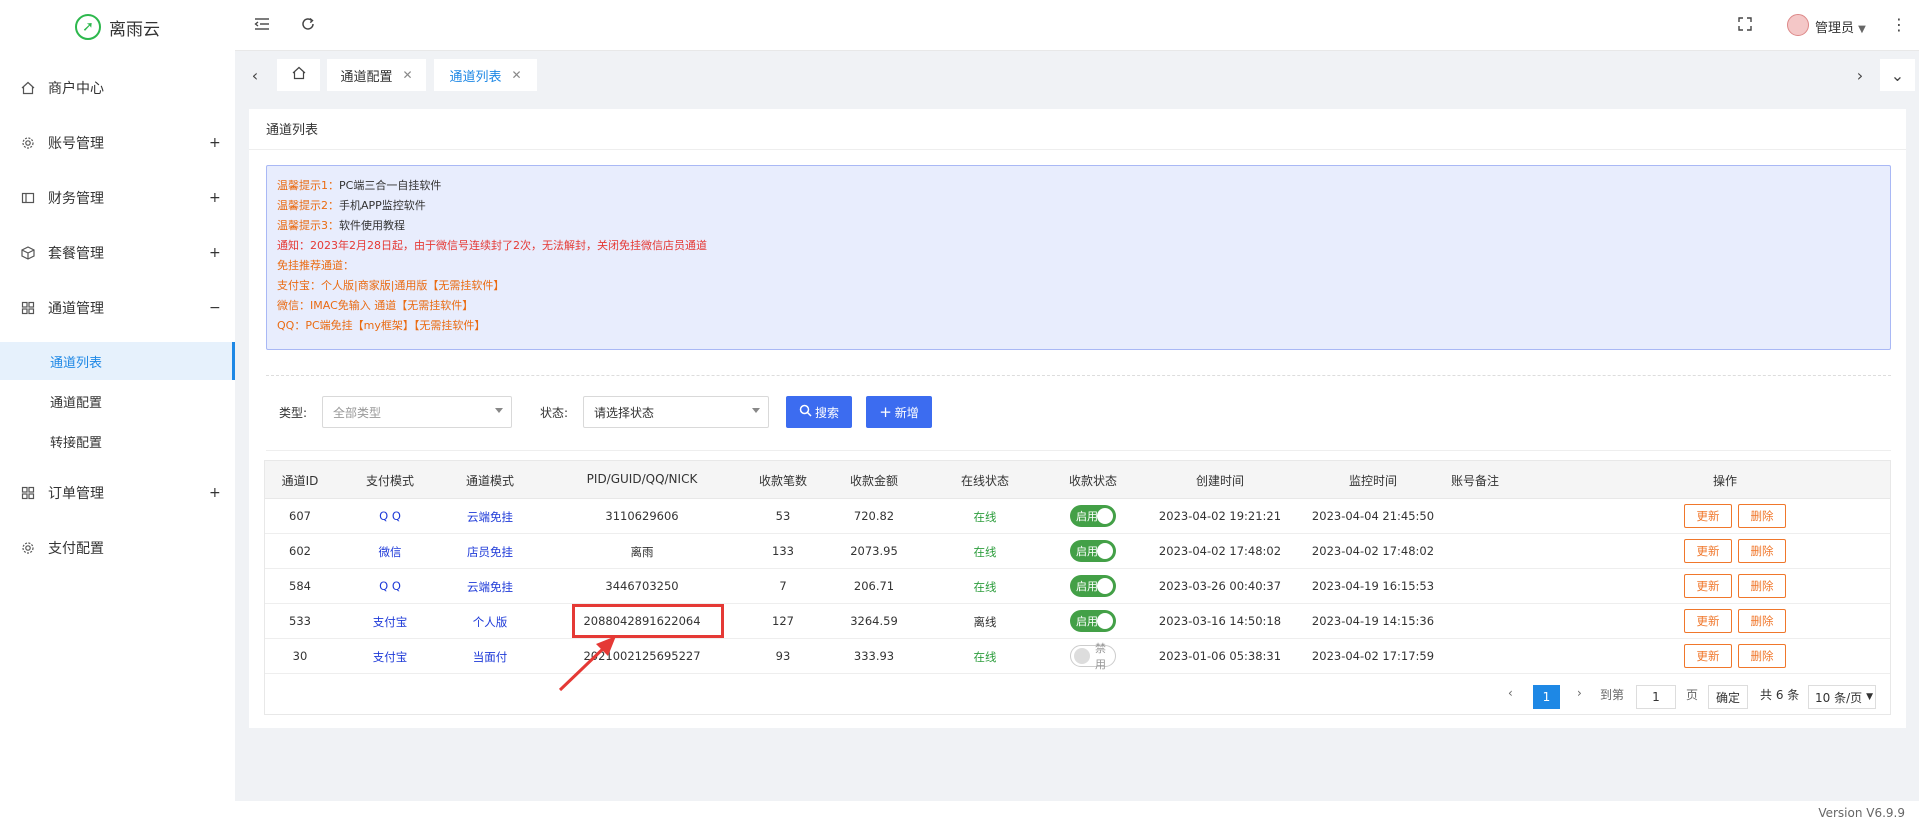 The image size is (1919, 826). I want to click on plus-icon: +, so click(885, 412).